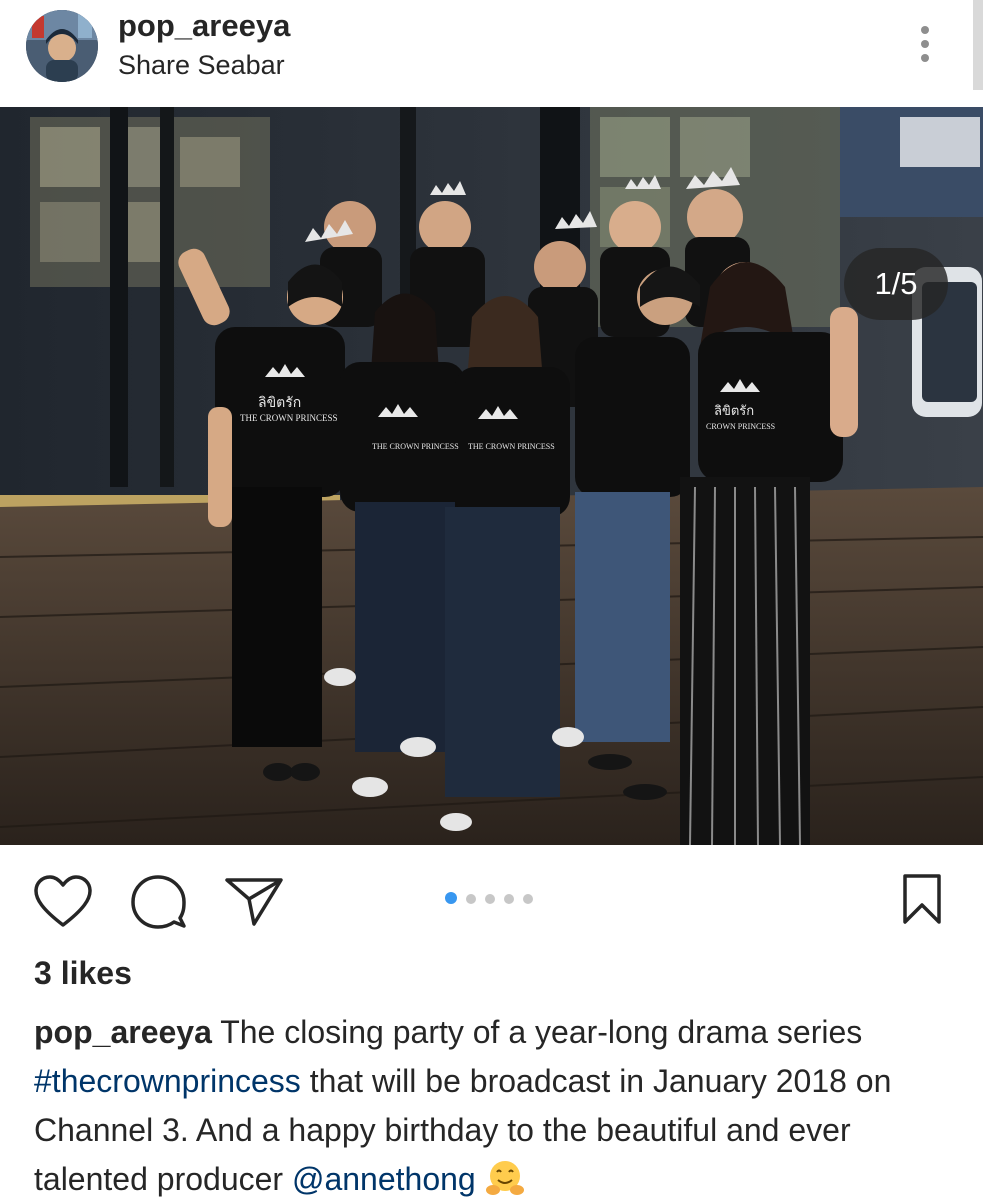 The height and width of the screenshot is (1200, 983). What do you see at coordinates (925, 44) in the screenshot?
I see `more-options-icon` at bounding box center [925, 44].